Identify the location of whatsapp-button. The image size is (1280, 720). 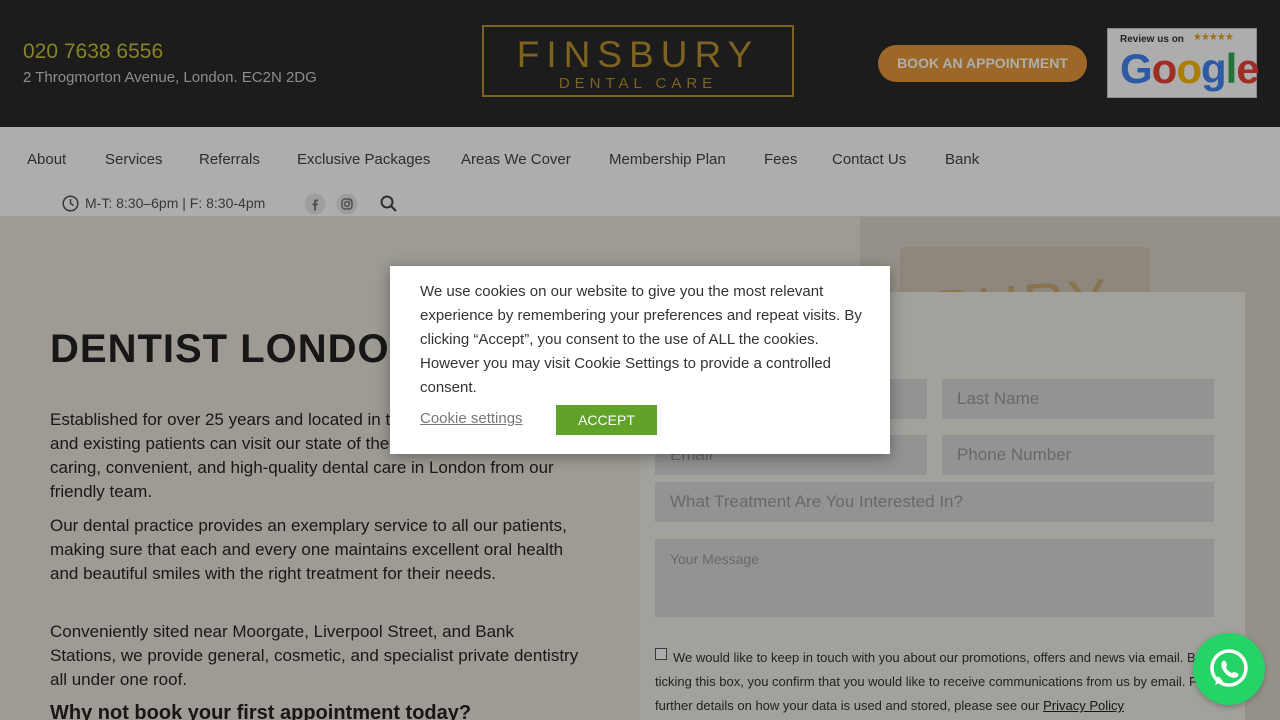
(1229, 669).